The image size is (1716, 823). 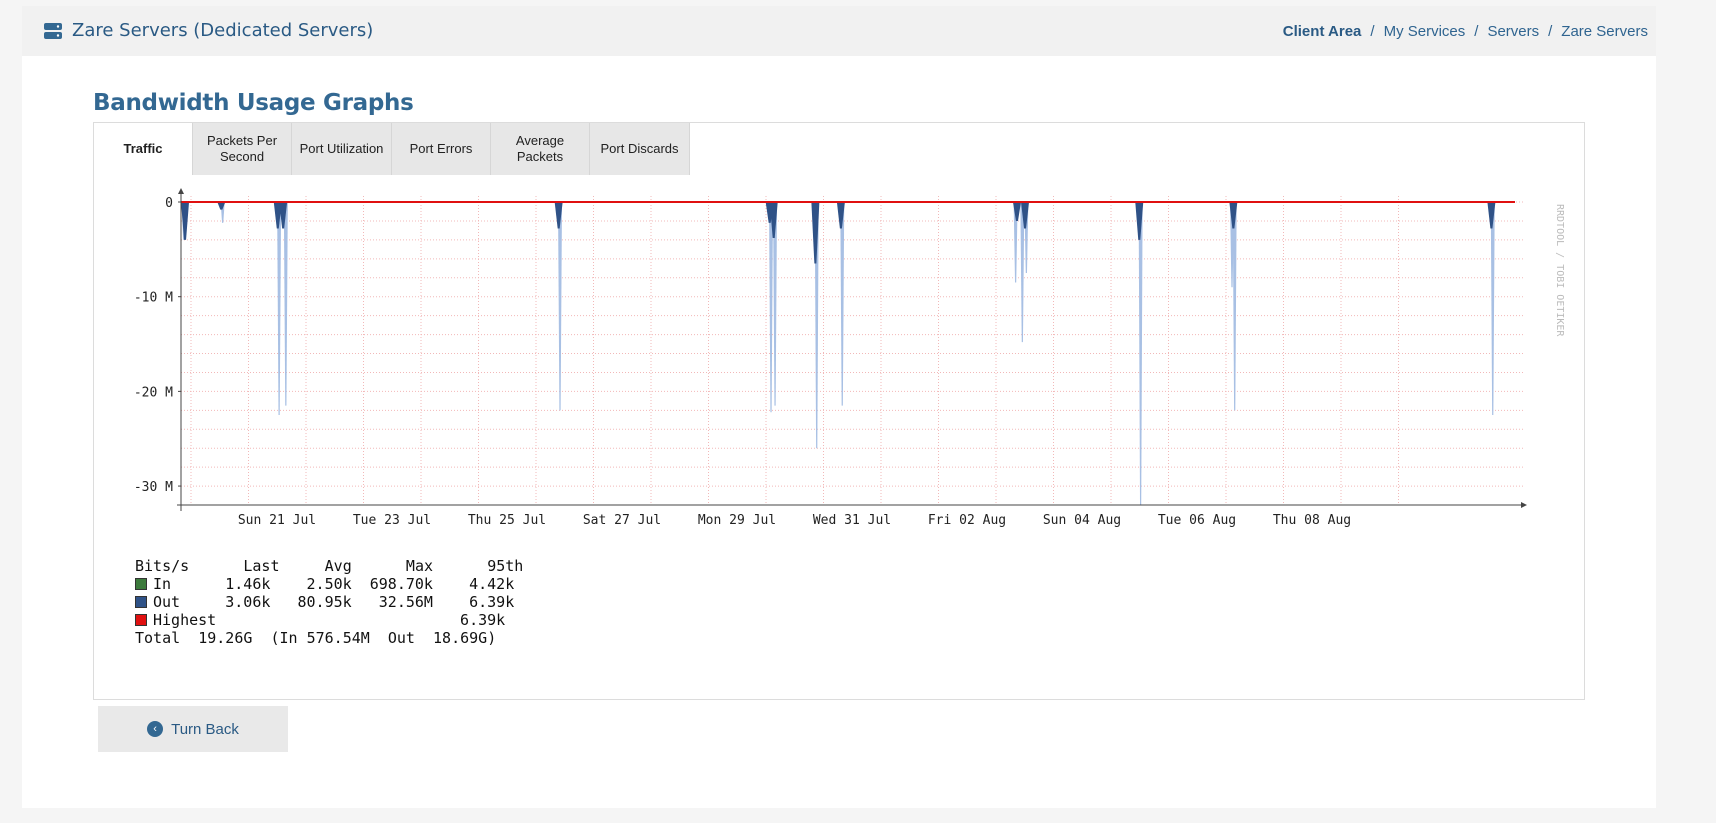 What do you see at coordinates (507, 520) in the screenshot?
I see `x-tick-label: Thu 25 Jul` at bounding box center [507, 520].